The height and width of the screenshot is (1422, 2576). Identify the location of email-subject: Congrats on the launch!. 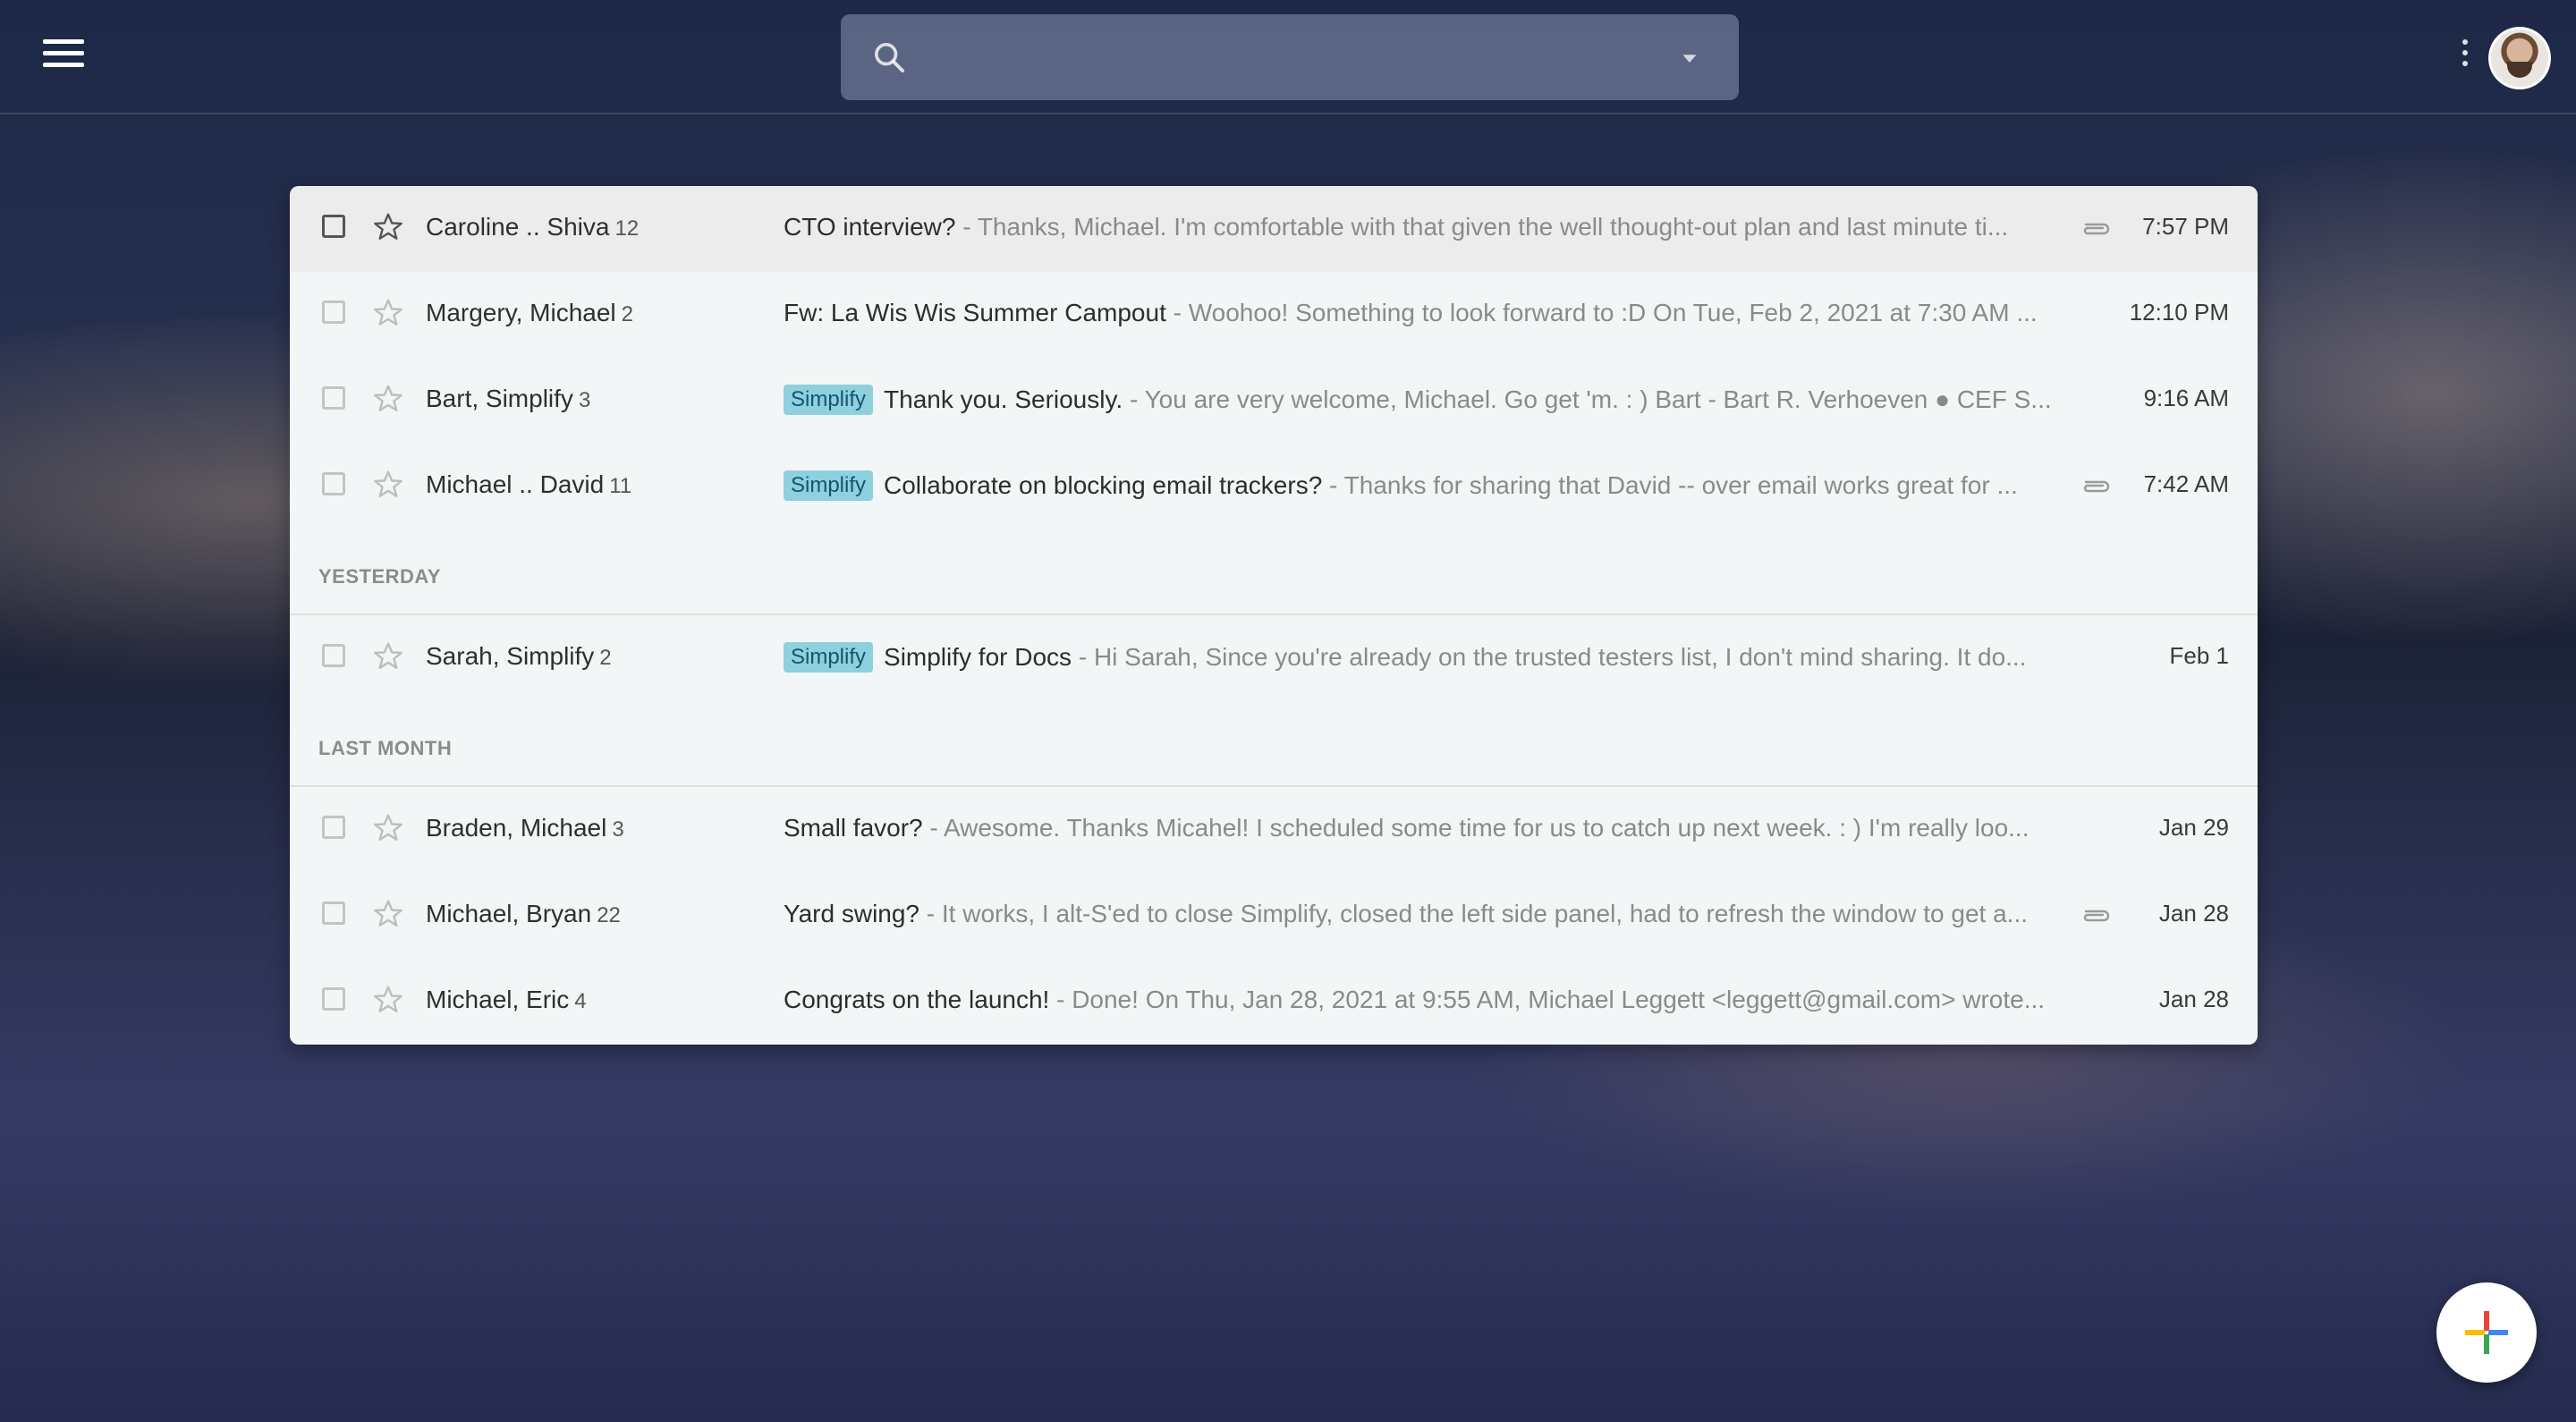
(917, 999).